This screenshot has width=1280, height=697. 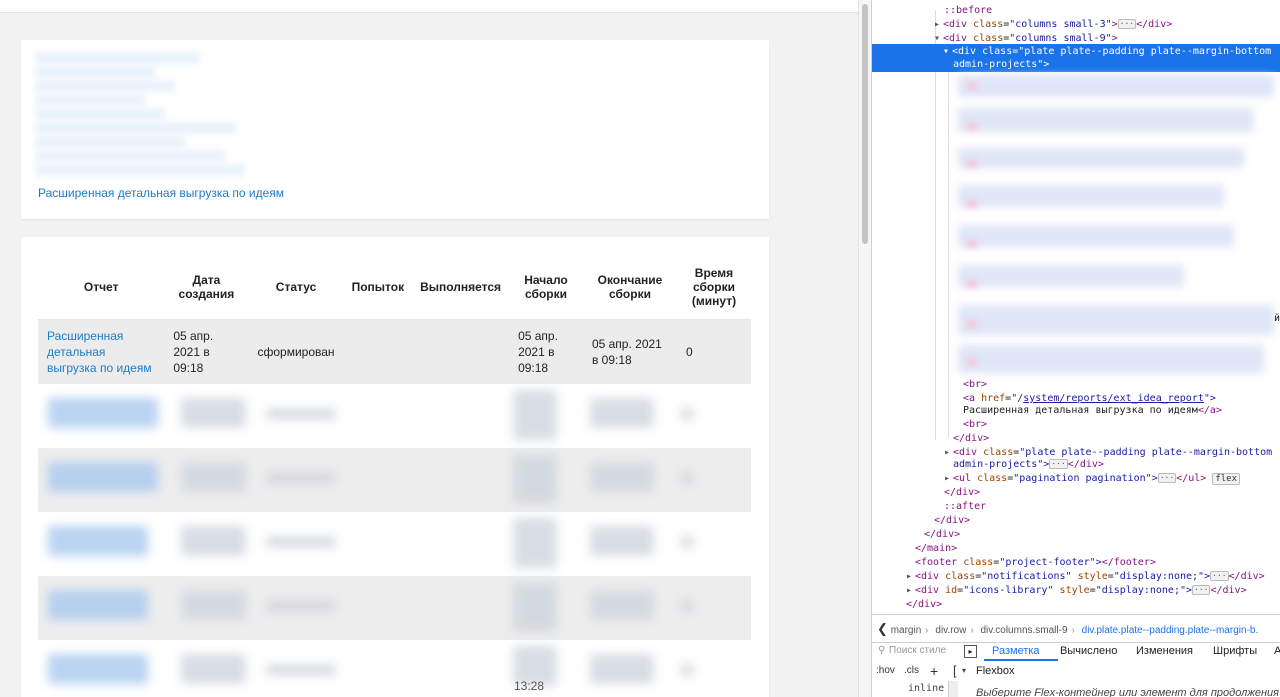 What do you see at coordinates (378, 351) in the screenshot?
I see `cell-attempts` at bounding box center [378, 351].